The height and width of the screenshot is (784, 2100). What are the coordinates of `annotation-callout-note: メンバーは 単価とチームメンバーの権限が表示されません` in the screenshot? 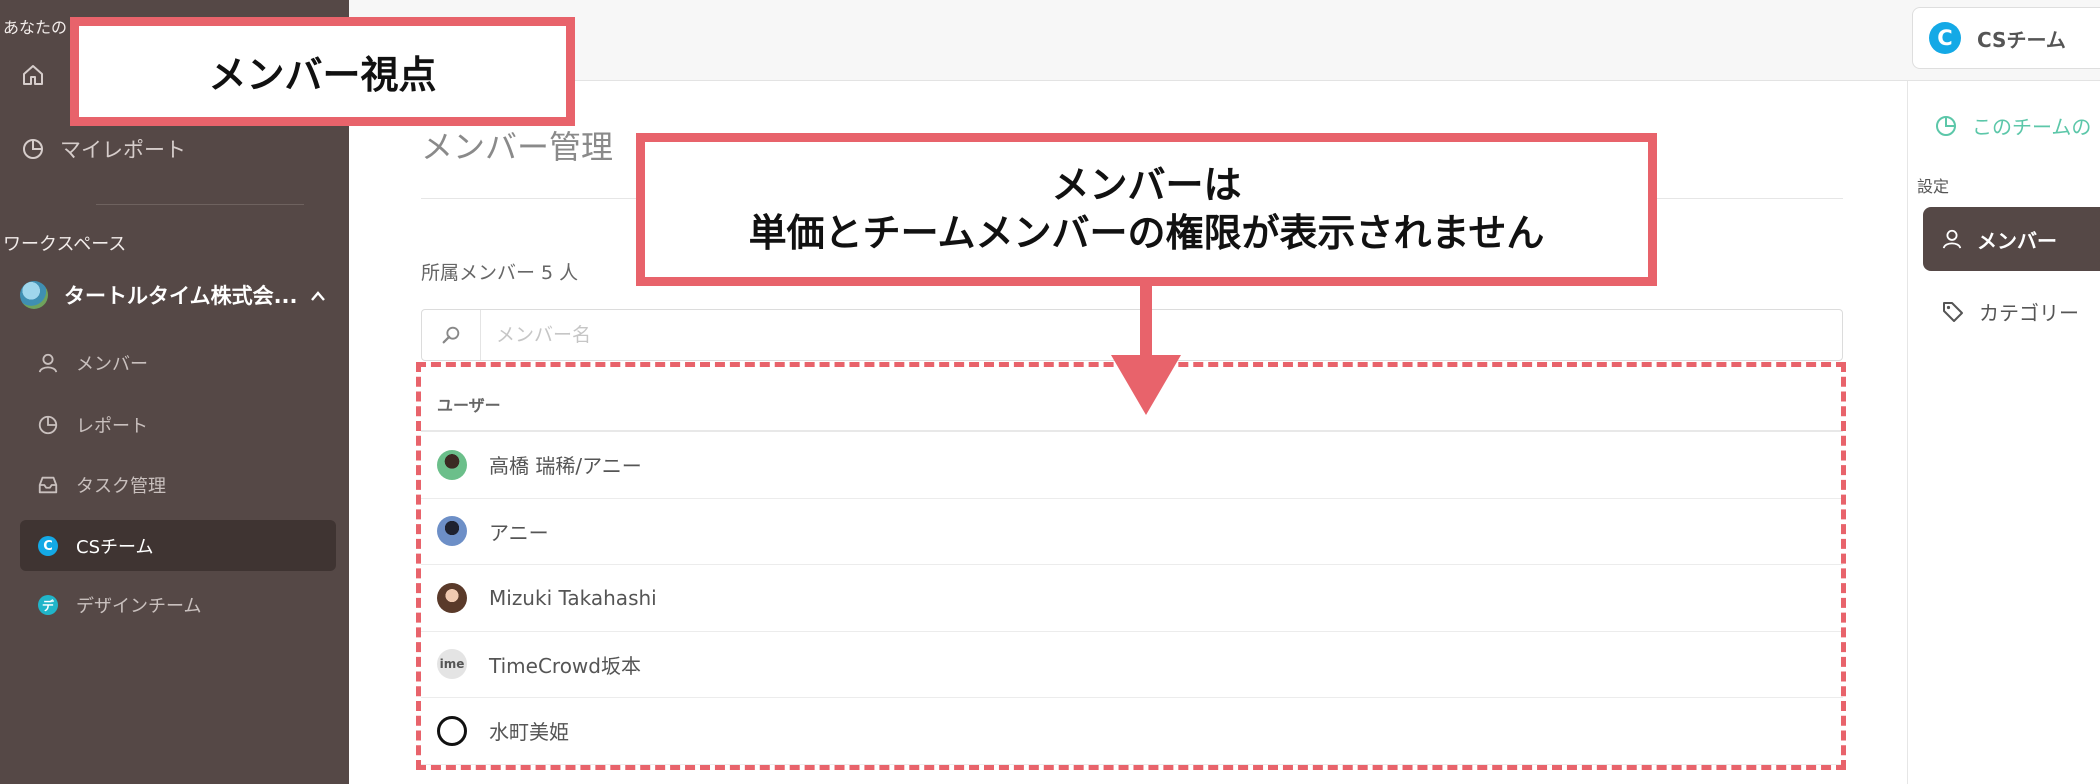 It's located at (1146, 209).